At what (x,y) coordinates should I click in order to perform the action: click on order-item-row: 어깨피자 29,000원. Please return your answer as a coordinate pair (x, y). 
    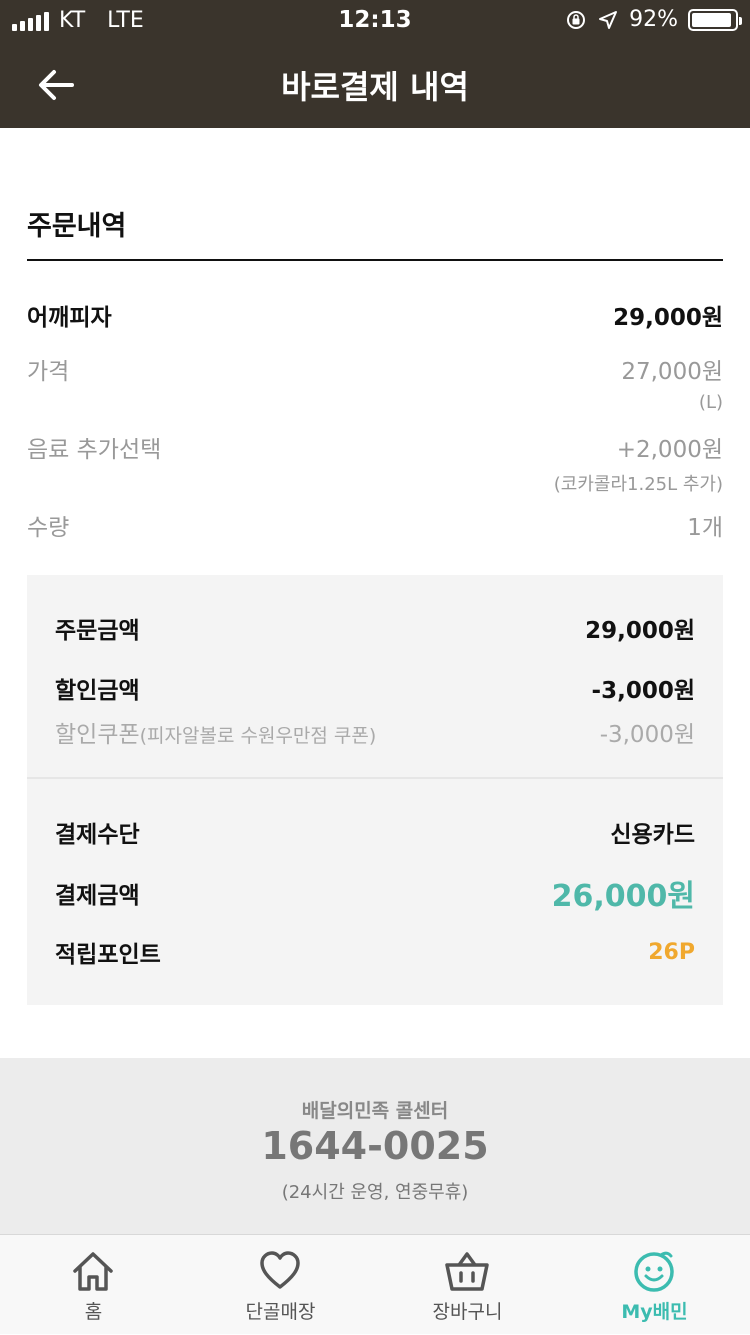
    Looking at the image, I should click on (375, 315).